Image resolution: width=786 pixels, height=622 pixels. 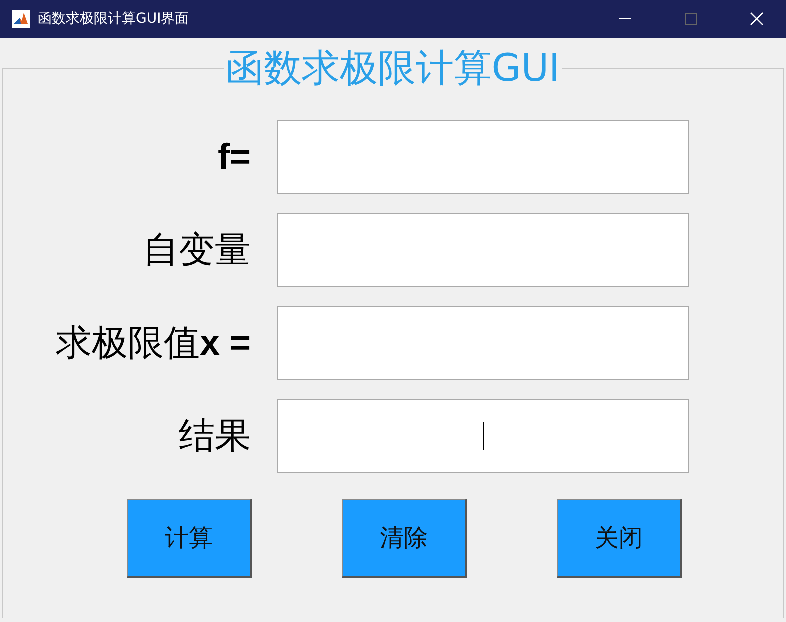 I want to click on action-button: 计算, so click(x=189, y=538).